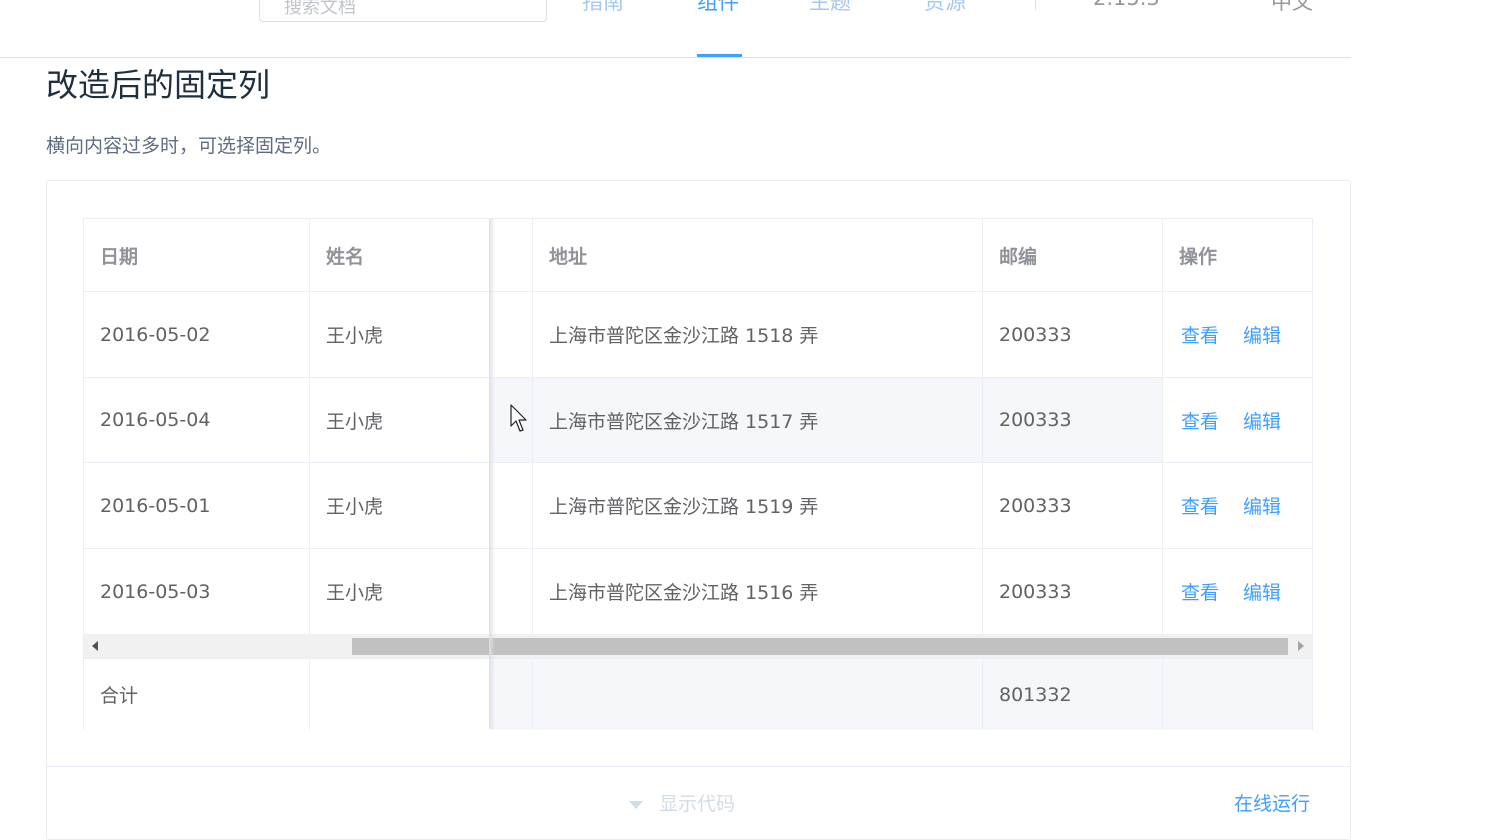 The height and width of the screenshot is (840, 1501). I want to click on summary-address, so click(758, 694).